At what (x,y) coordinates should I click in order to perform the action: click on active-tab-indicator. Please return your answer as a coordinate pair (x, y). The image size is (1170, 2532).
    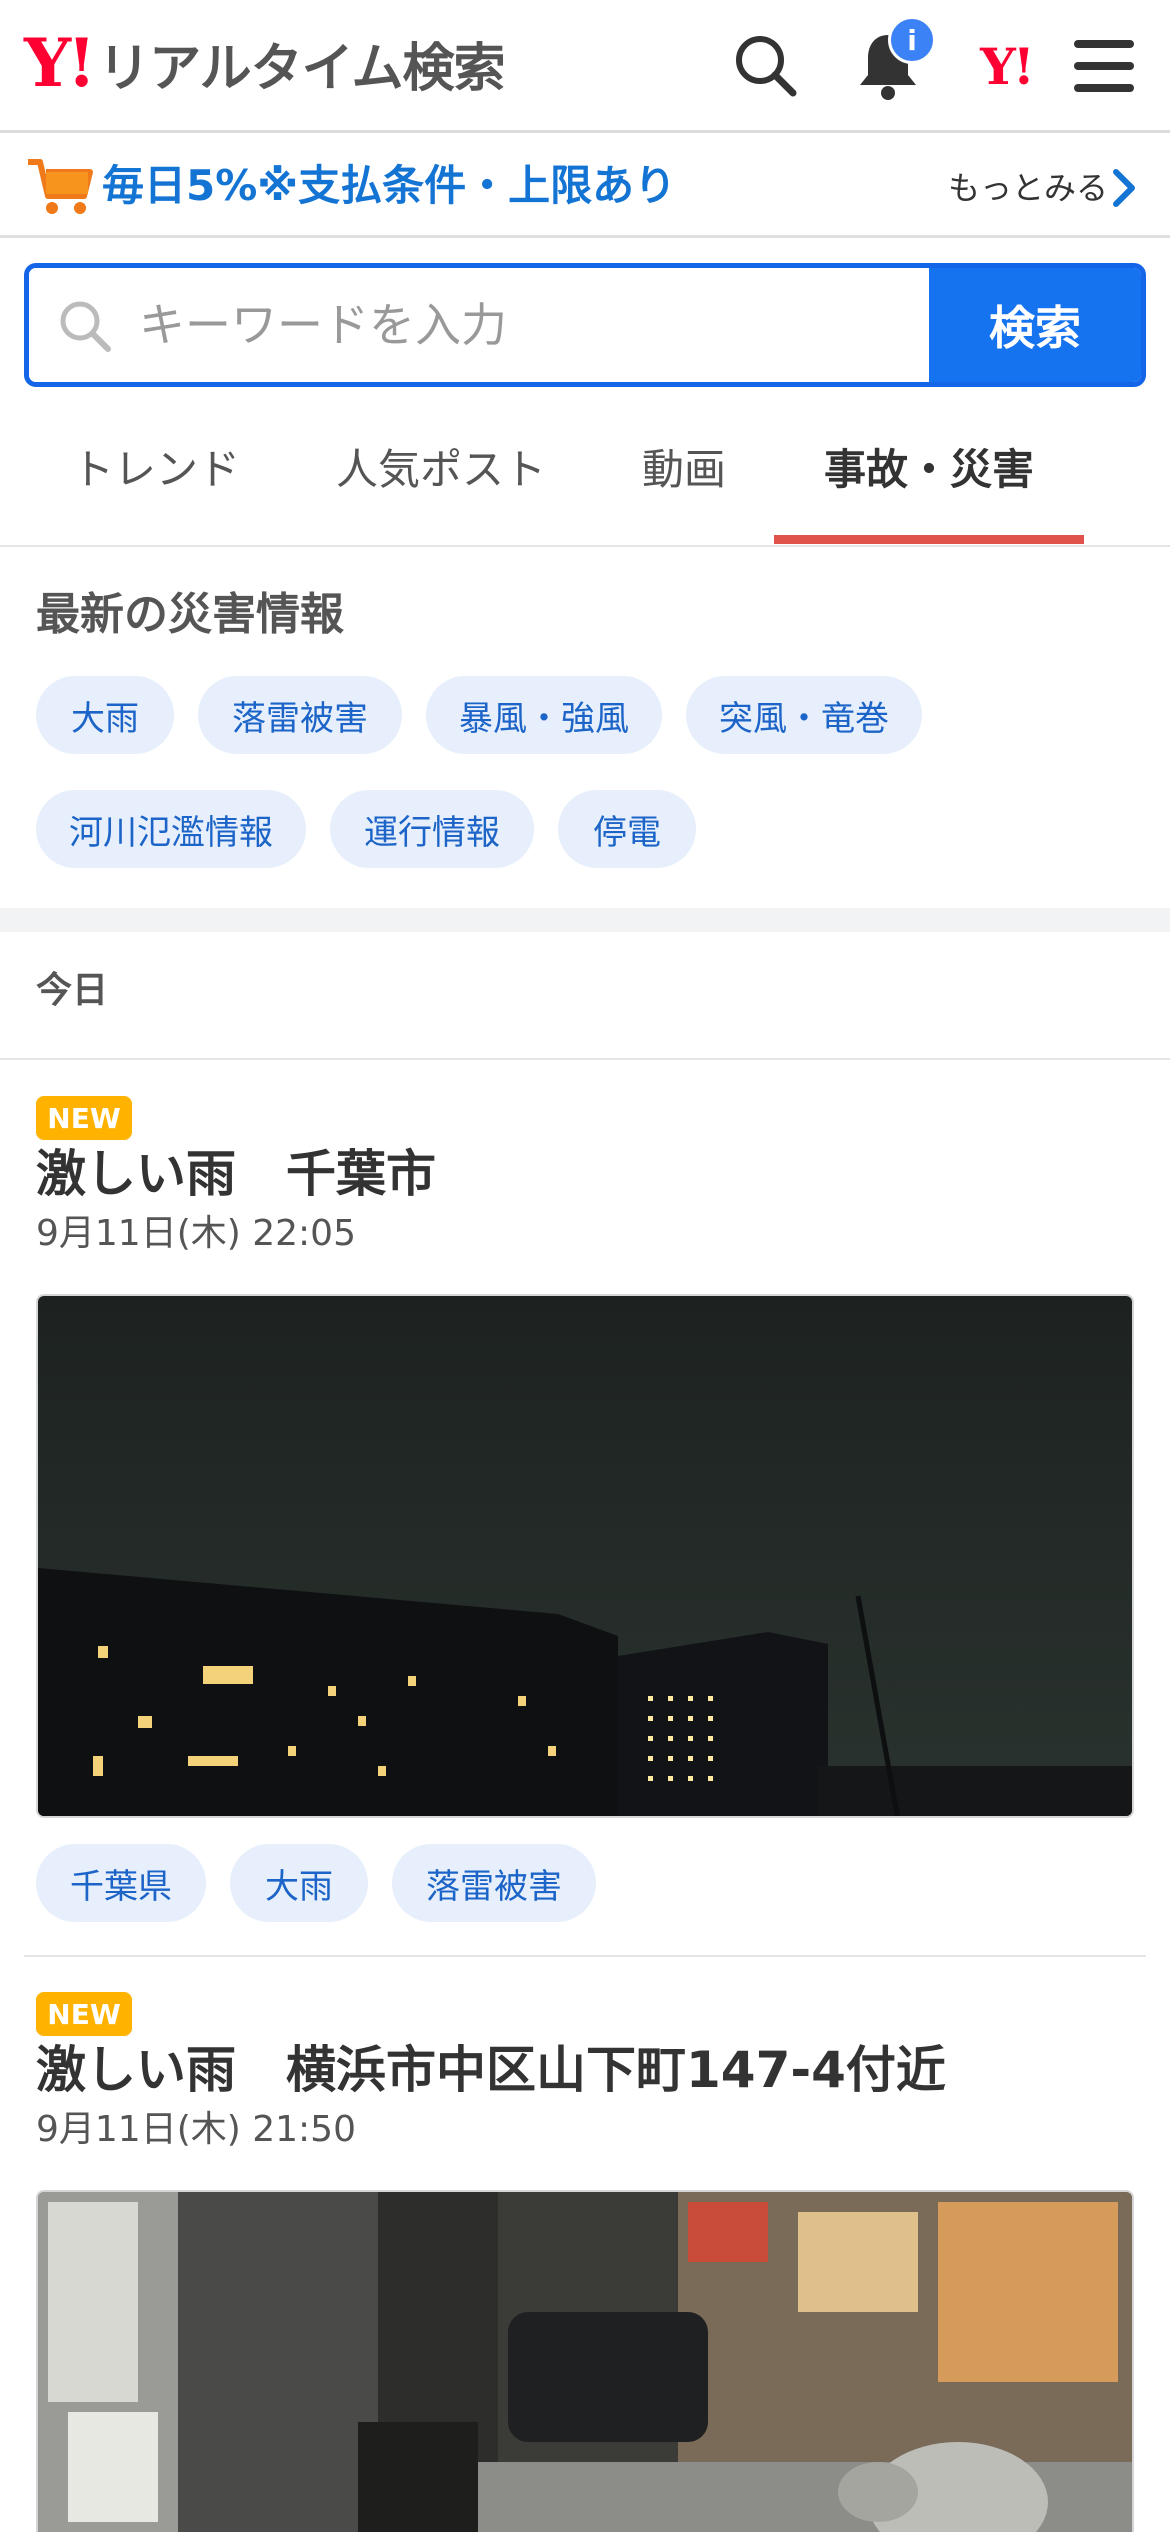
    Looking at the image, I should click on (929, 539).